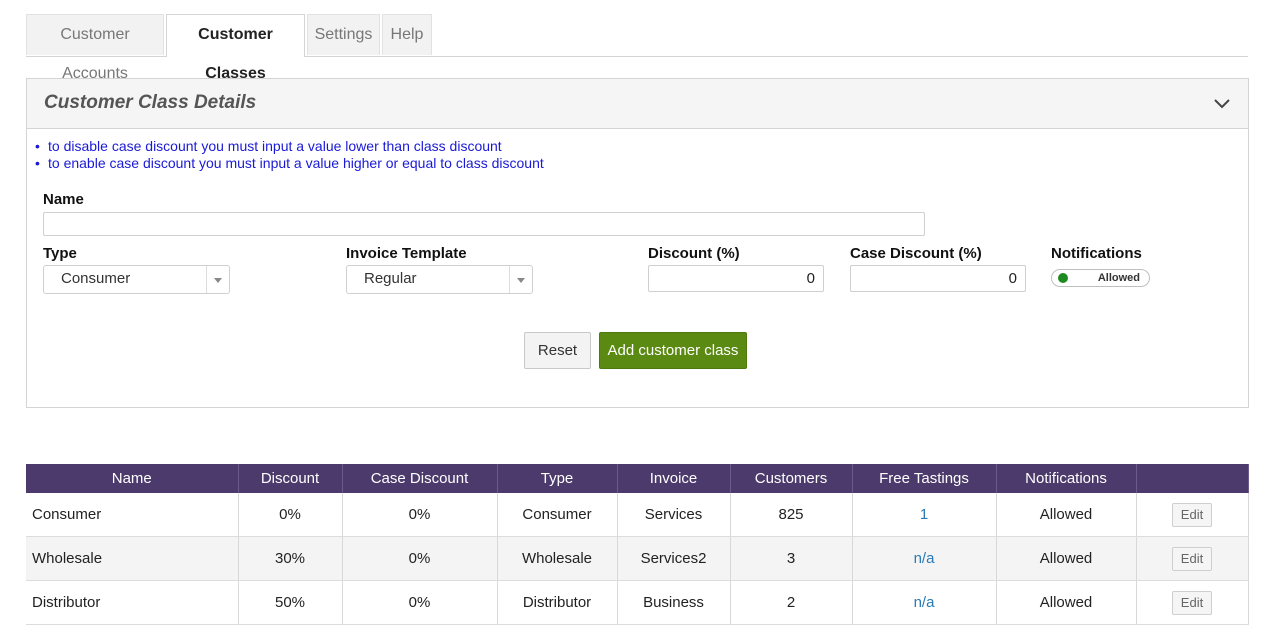 This screenshot has width=1276, height=625. I want to click on cell-type: Distributor, so click(557, 602).